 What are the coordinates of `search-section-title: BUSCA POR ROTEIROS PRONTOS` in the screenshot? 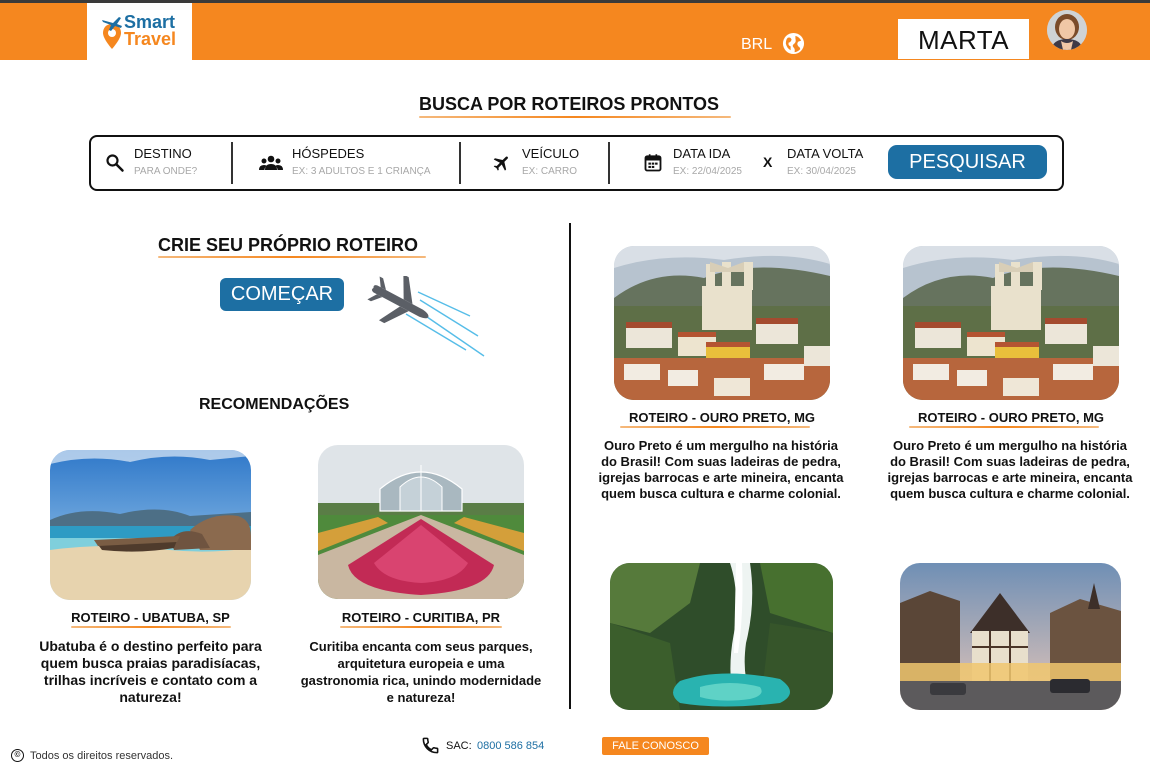 It's located at (569, 104).